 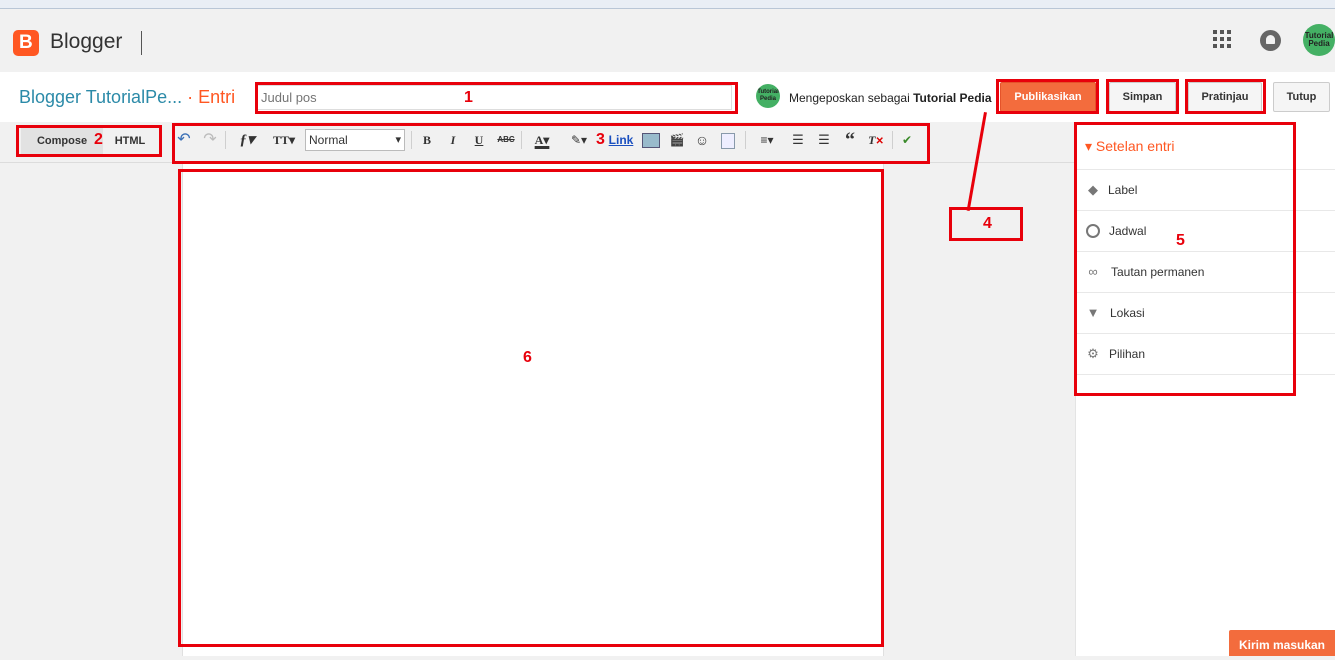 What do you see at coordinates (987, 223) in the screenshot?
I see `annotation-number-4: 4` at bounding box center [987, 223].